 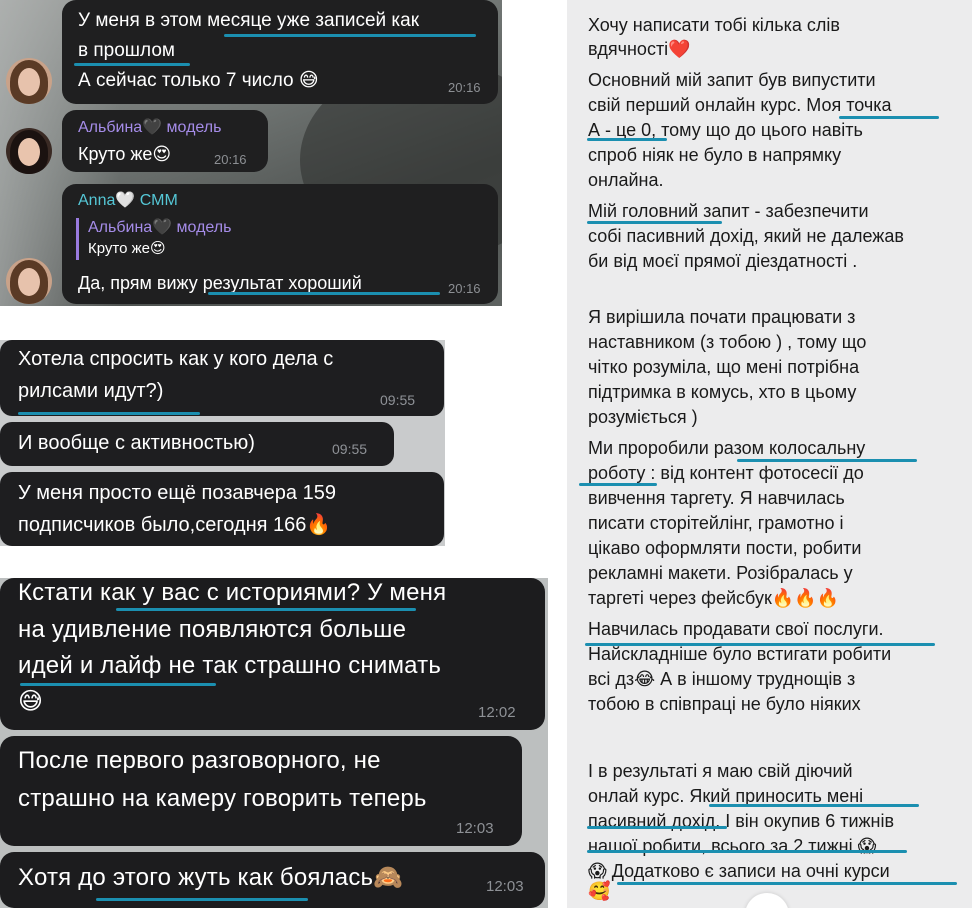 I want to click on message-text: Круто же😍, so click(x=125, y=154).